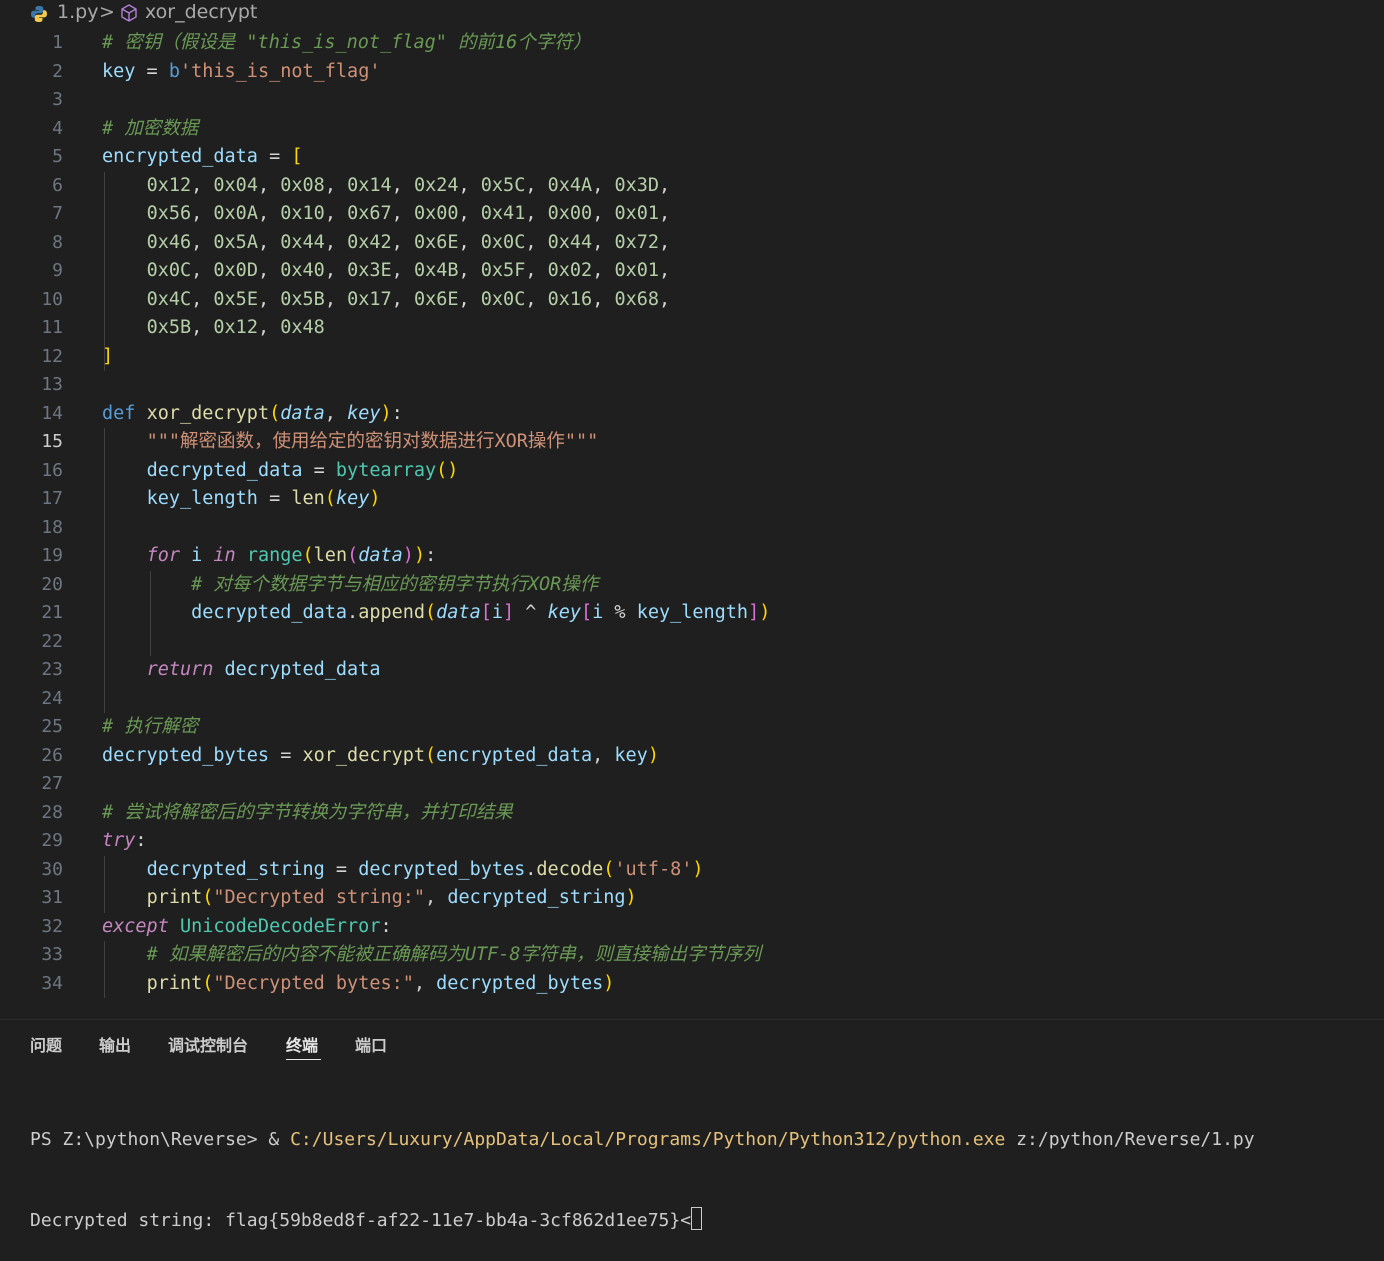 The image size is (1384, 1261). Describe the element at coordinates (570, 185) in the screenshot. I see `code-token: 0x4A` at that location.